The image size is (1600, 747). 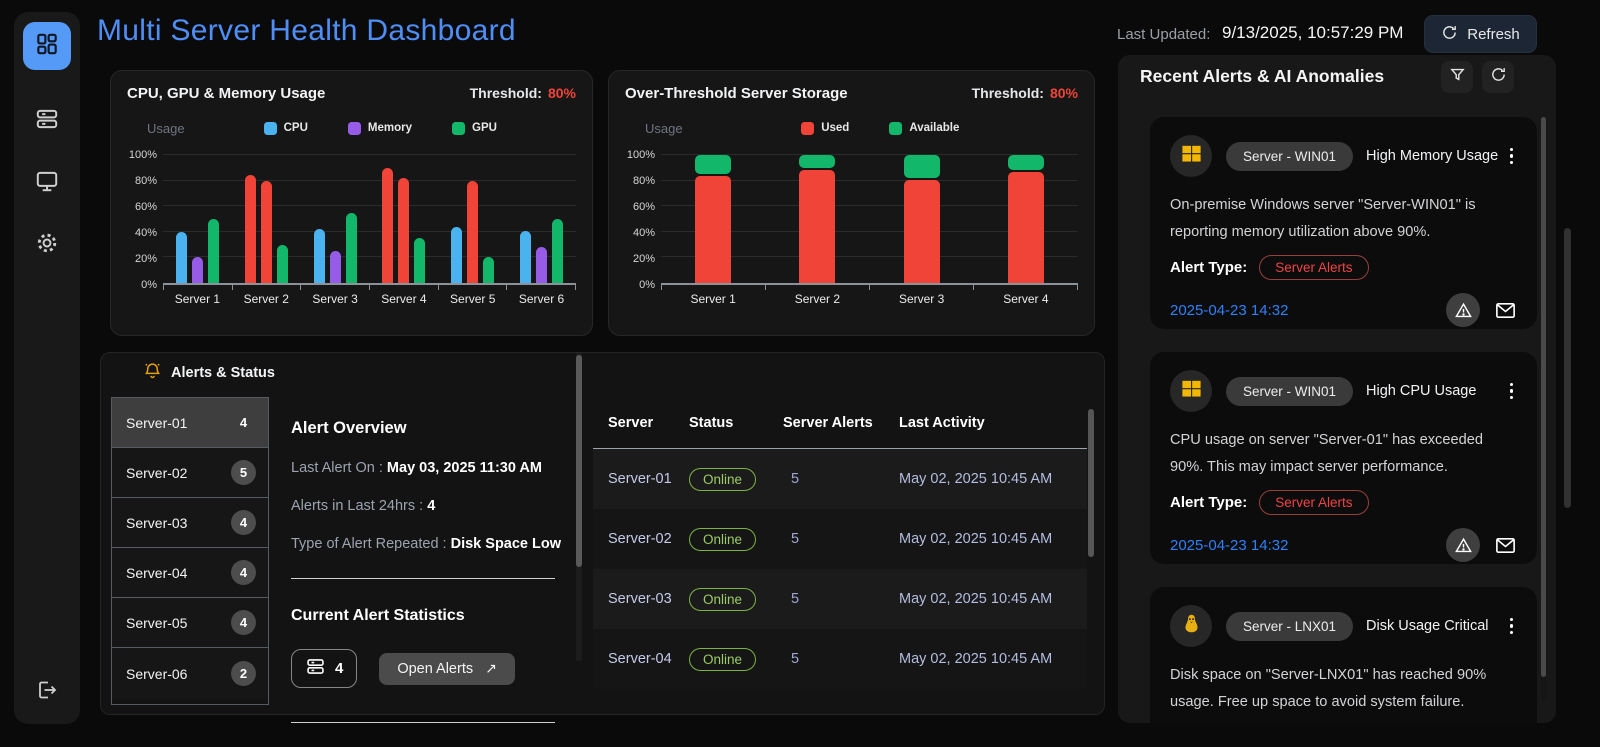 I want to click on alert-card-footer: 2025-04-23 14:32, so click(x=1343, y=310).